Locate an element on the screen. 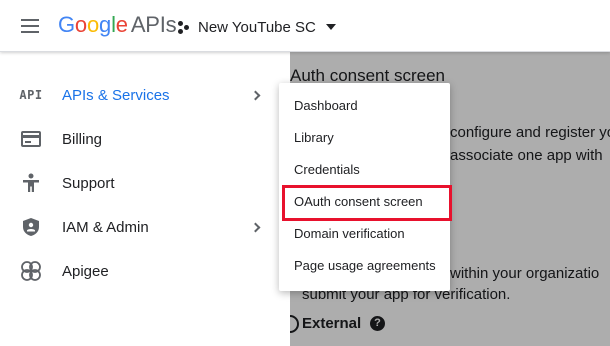  api-icon: API is located at coordinates (31, 95).